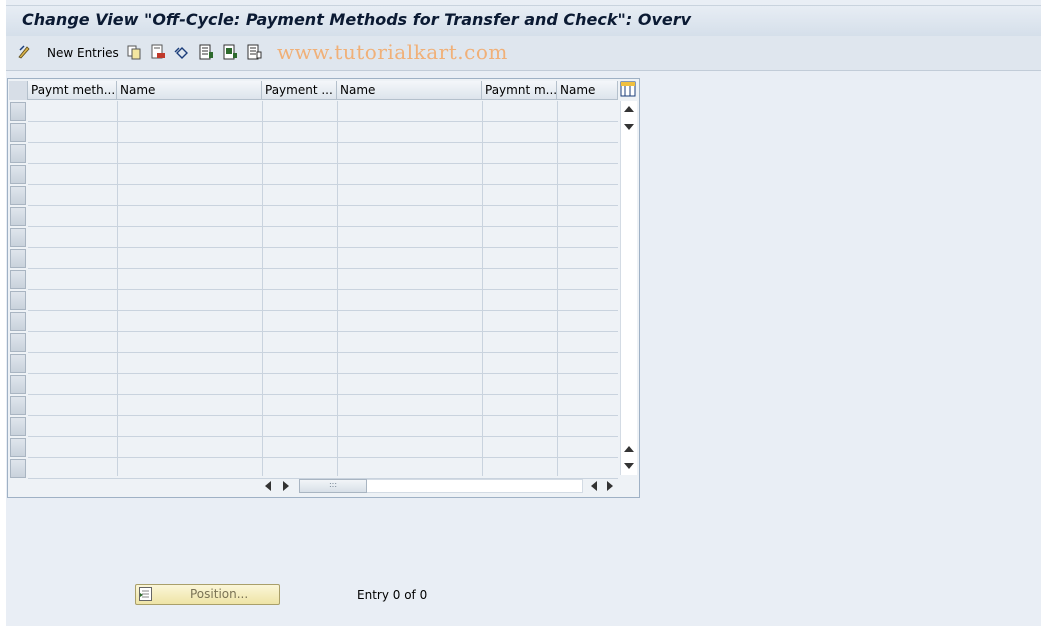  I want to click on select-all-icon, so click(206, 53).